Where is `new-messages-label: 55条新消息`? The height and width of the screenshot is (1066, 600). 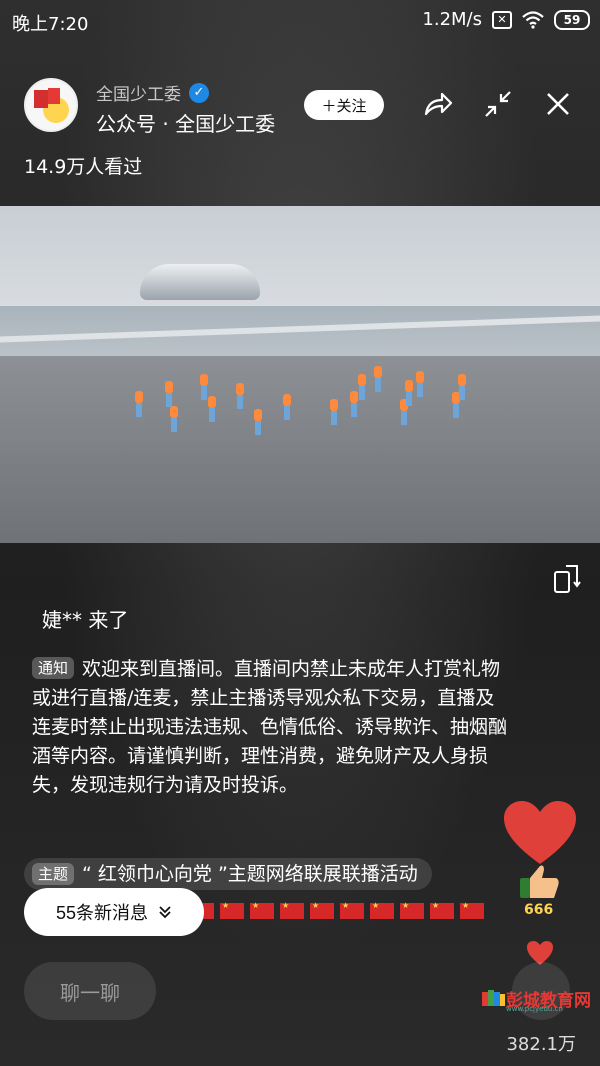
new-messages-label: 55条新消息 is located at coordinates (102, 913).